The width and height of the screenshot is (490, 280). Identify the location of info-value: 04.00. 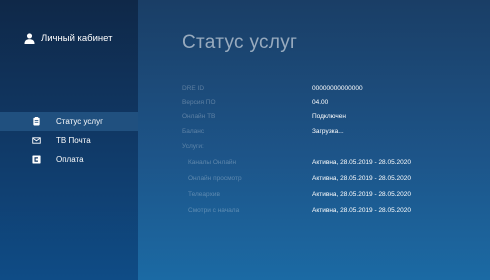
(320, 102).